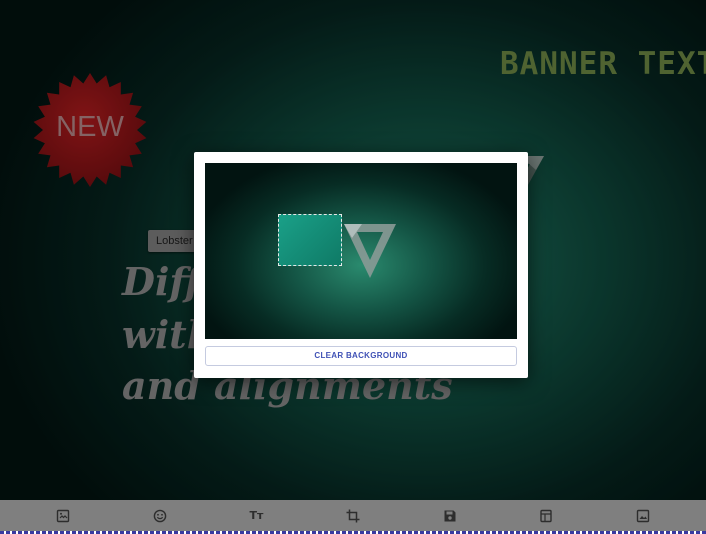 Image resolution: width=706 pixels, height=534 pixels. I want to click on emoji-button, so click(160, 516).